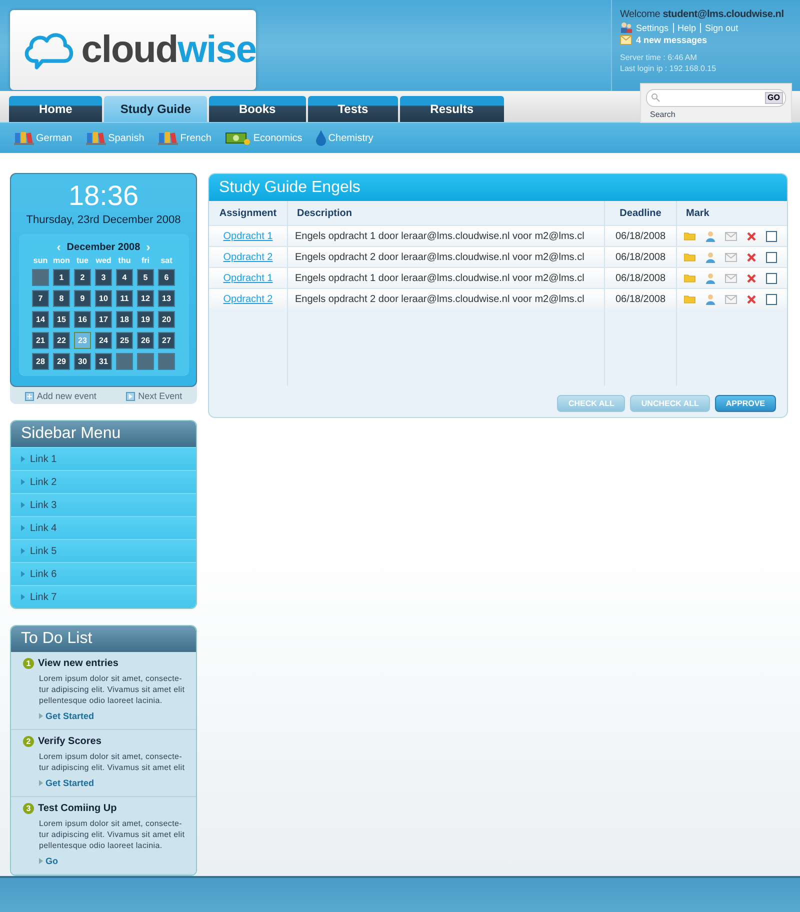  What do you see at coordinates (124, 341) in the screenshot?
I see `calendar-day: 25` at bounding box center [124, 341].